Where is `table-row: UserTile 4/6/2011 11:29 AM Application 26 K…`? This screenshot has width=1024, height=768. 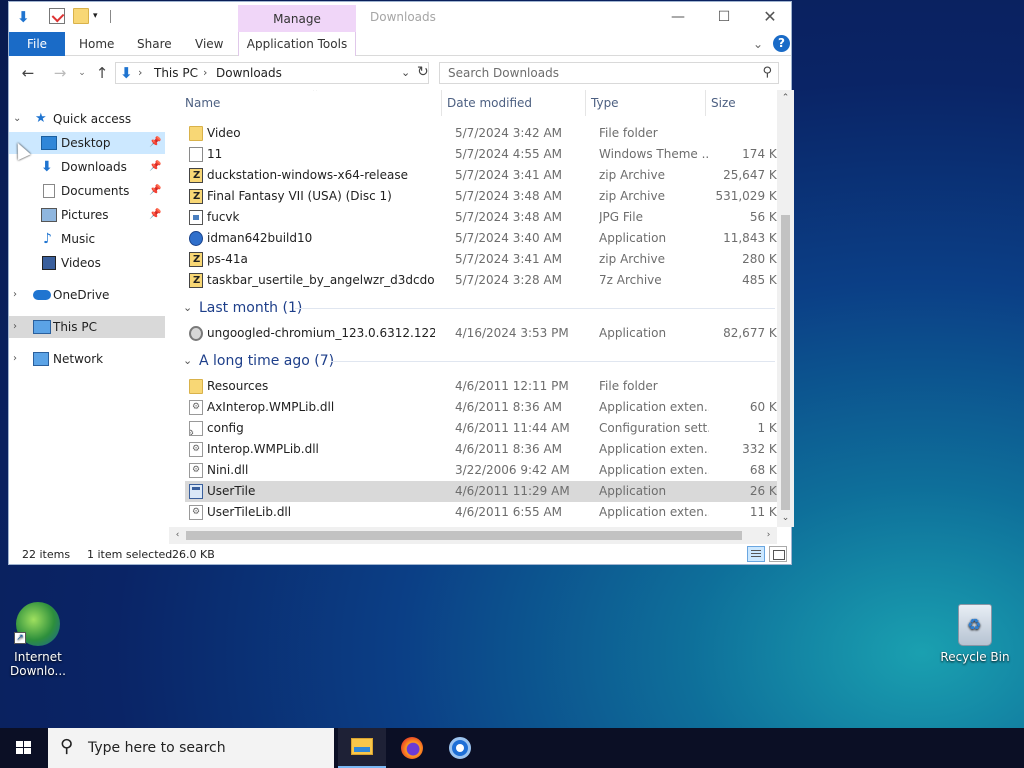 table-row: UserTile 4/6/2011 11:29 AM Application 26 K… is located at coordinates (481, 491).